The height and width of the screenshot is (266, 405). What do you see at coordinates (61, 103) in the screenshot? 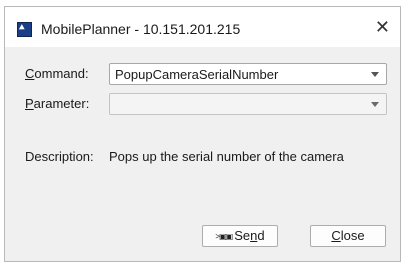
I see `parameter-label-rest: arameter:` at bounding box center [61, 103].